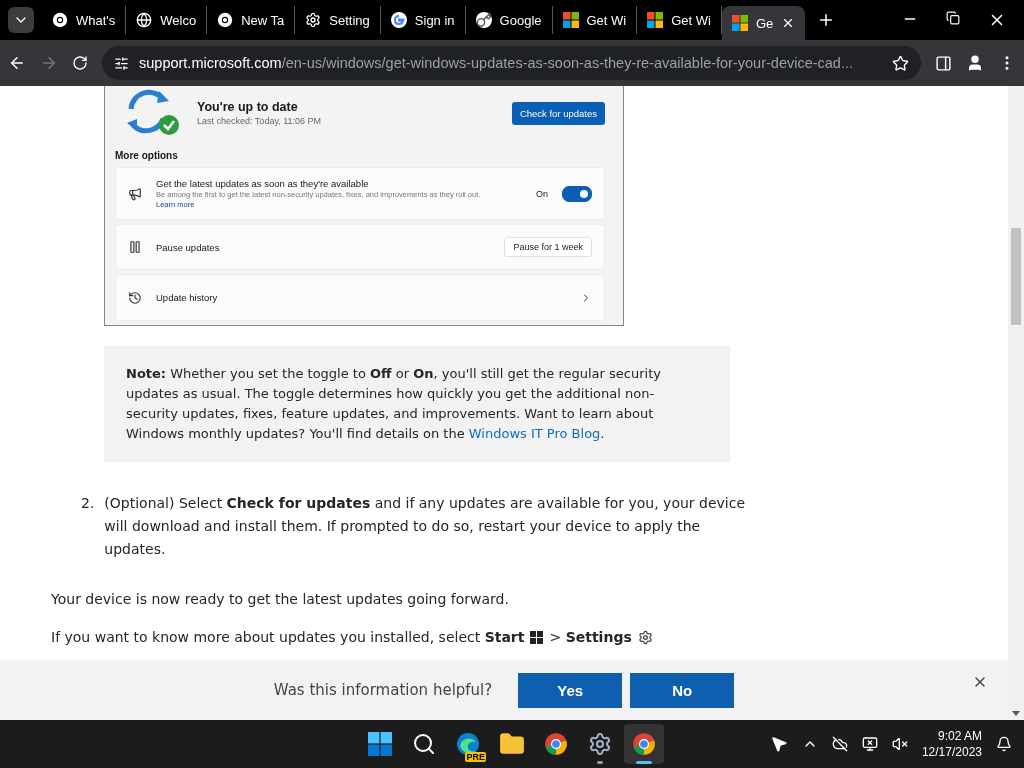 This screenshot has width=1024, height=768. I want to click on option-title: Update history, so click(187, 298).